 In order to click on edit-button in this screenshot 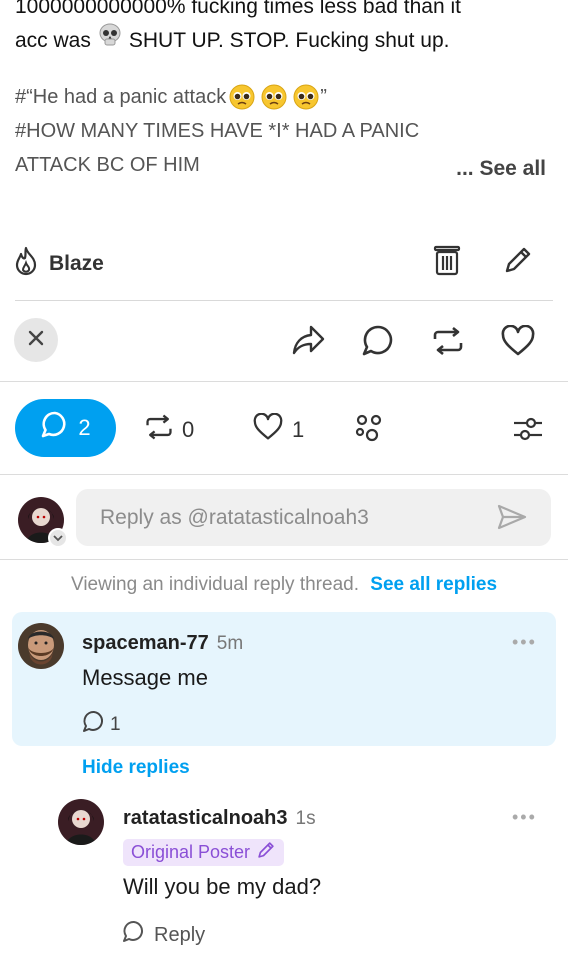, I will do `click(518, 262)`.